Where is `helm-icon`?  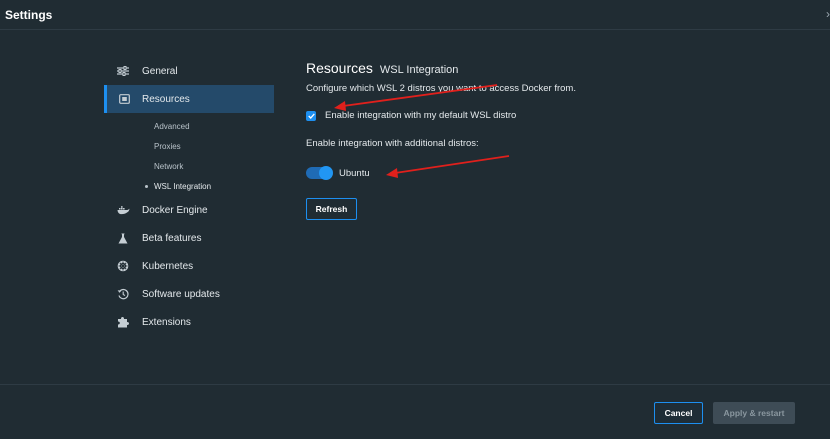 helm-icon is located at coordinates (123, 266).